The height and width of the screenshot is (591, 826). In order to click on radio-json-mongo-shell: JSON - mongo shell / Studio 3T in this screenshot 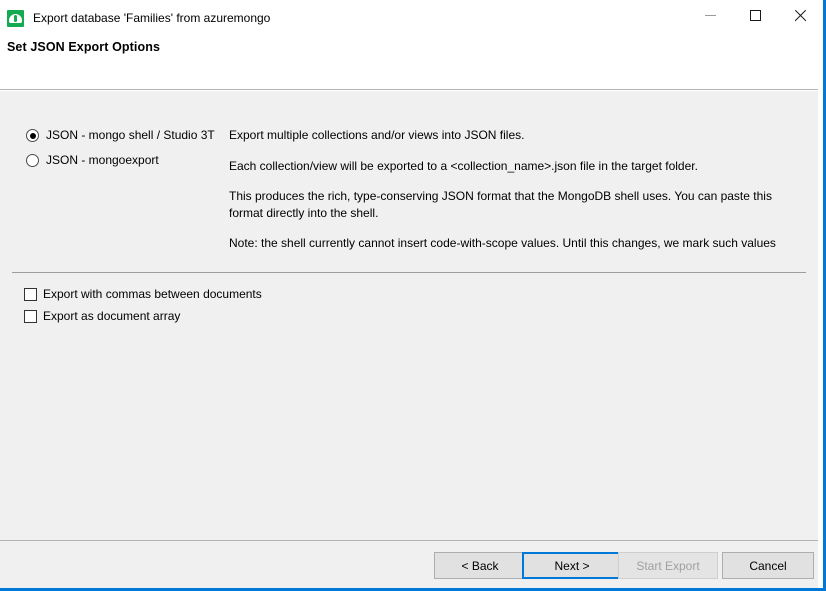, I will do `click(126, 139)`.